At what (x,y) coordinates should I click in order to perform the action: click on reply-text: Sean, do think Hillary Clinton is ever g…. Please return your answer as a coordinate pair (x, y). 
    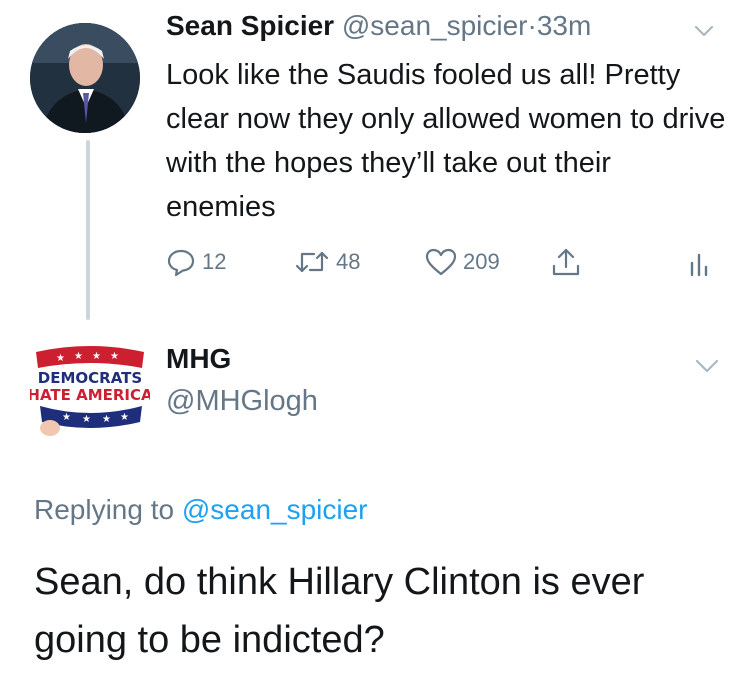
    Looking at the image, I should click on (339, 611).